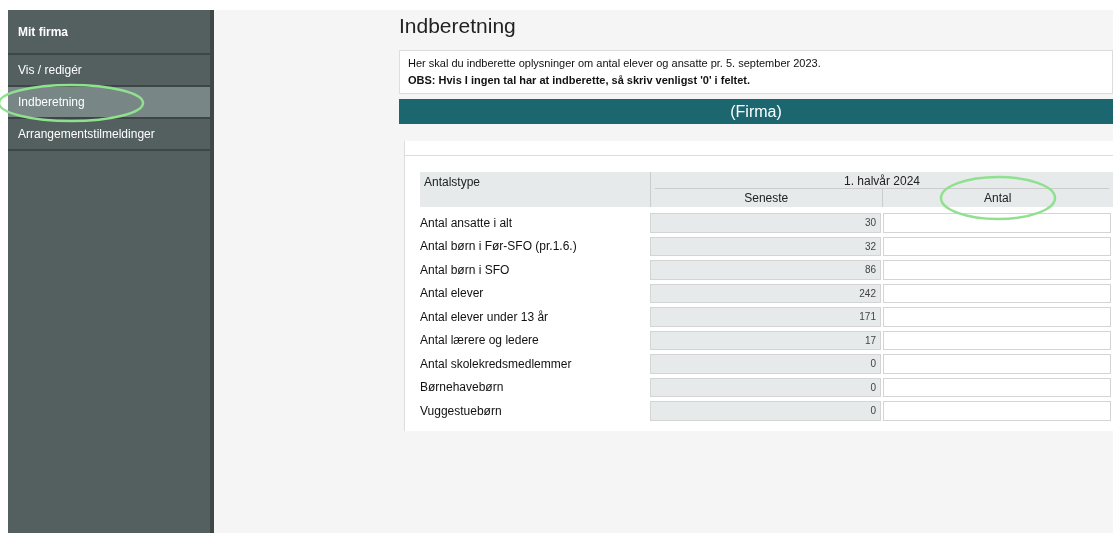  Describe the element at coordinates (461, 411) in the screenshot. I see `row-label: Vuggestuebørn` at that location.